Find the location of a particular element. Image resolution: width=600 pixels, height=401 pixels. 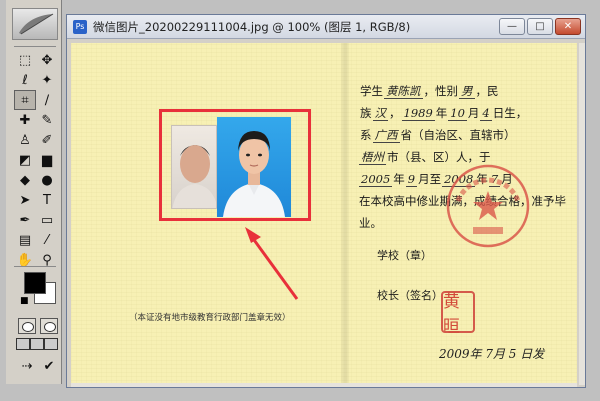

window-controls: — □ ✕ is located at coordinates (540, 26).